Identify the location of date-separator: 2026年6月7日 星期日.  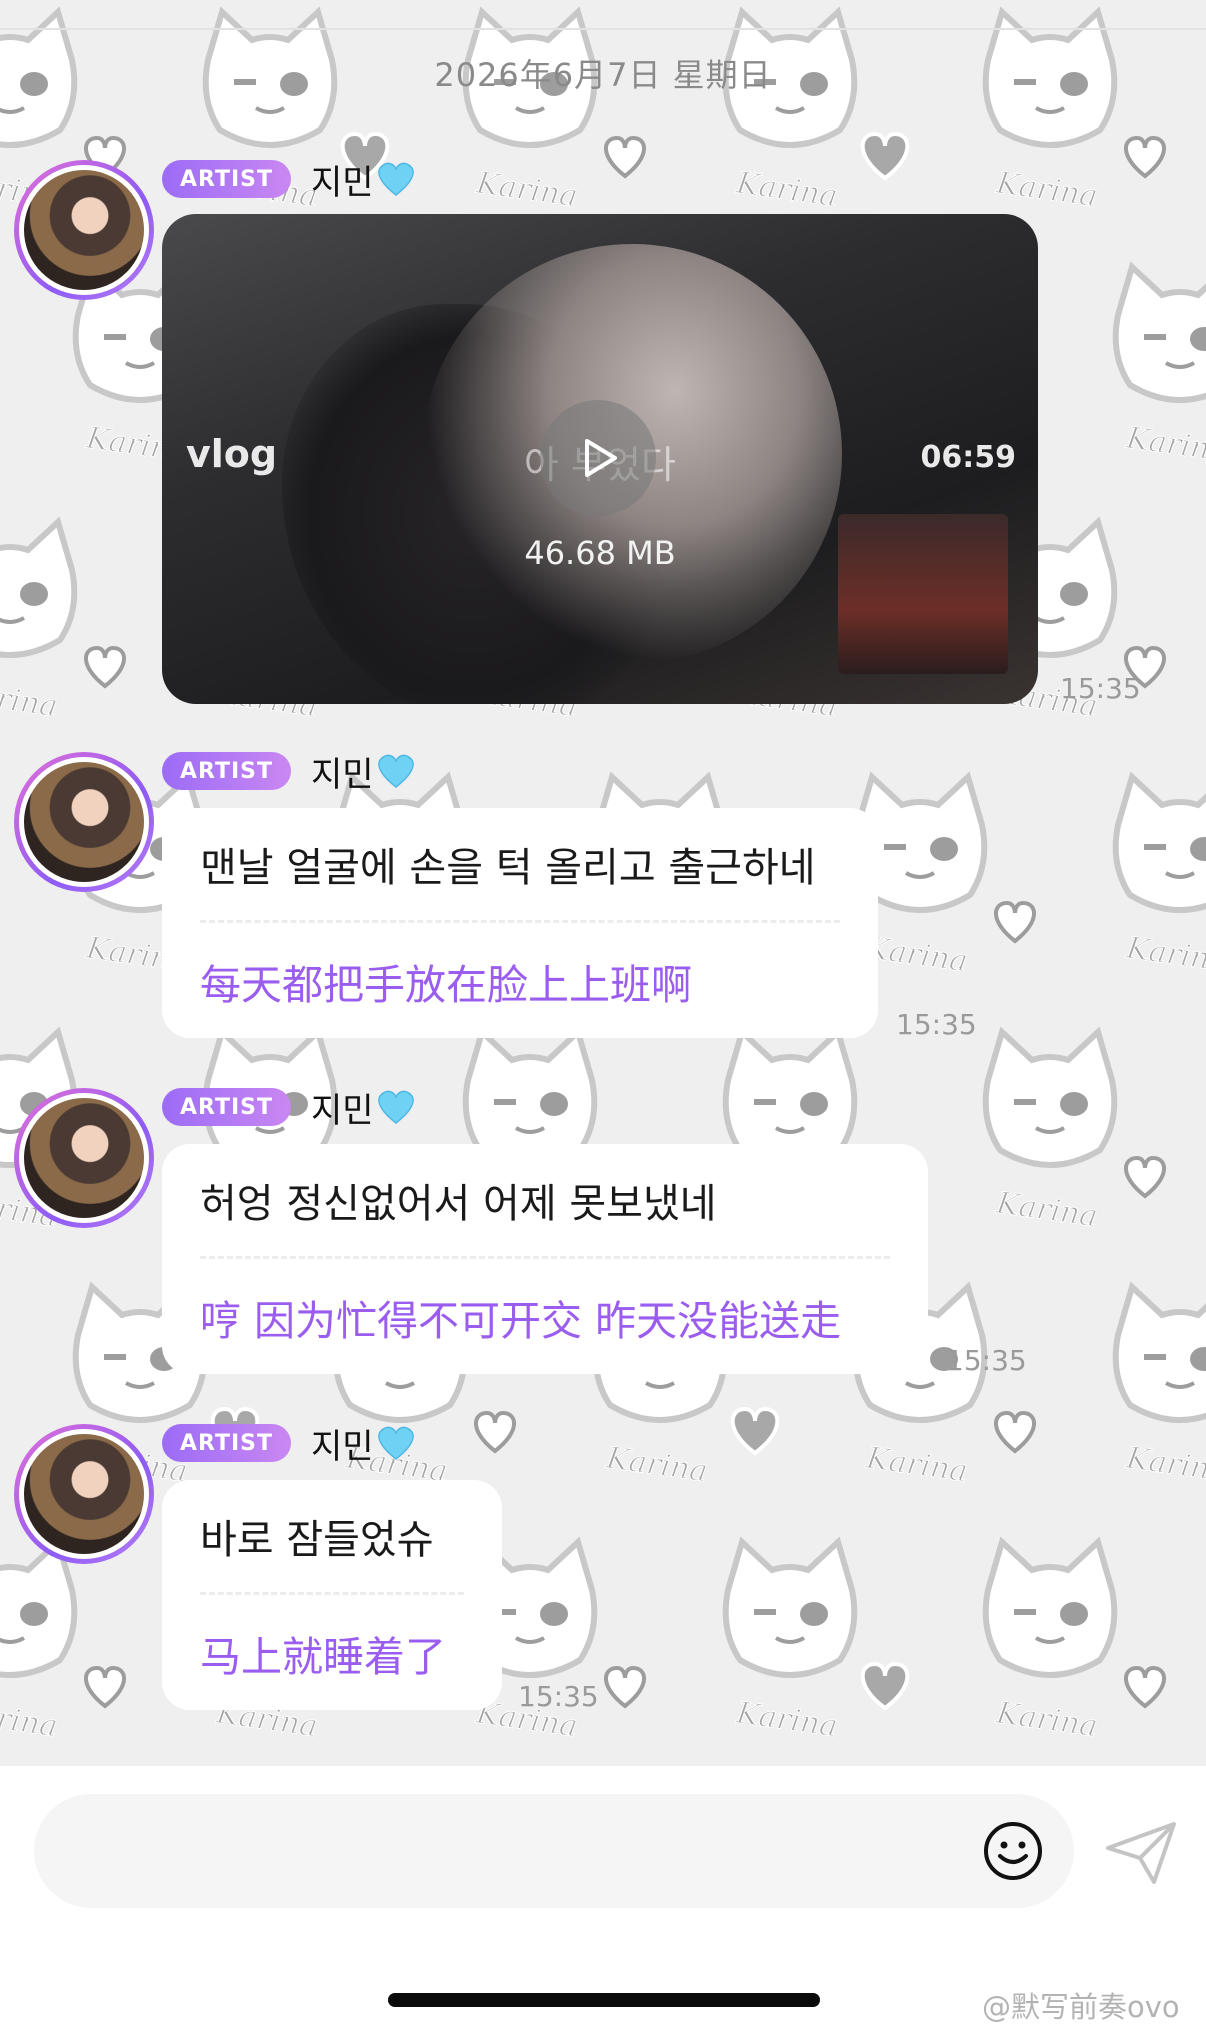
(603, 75).